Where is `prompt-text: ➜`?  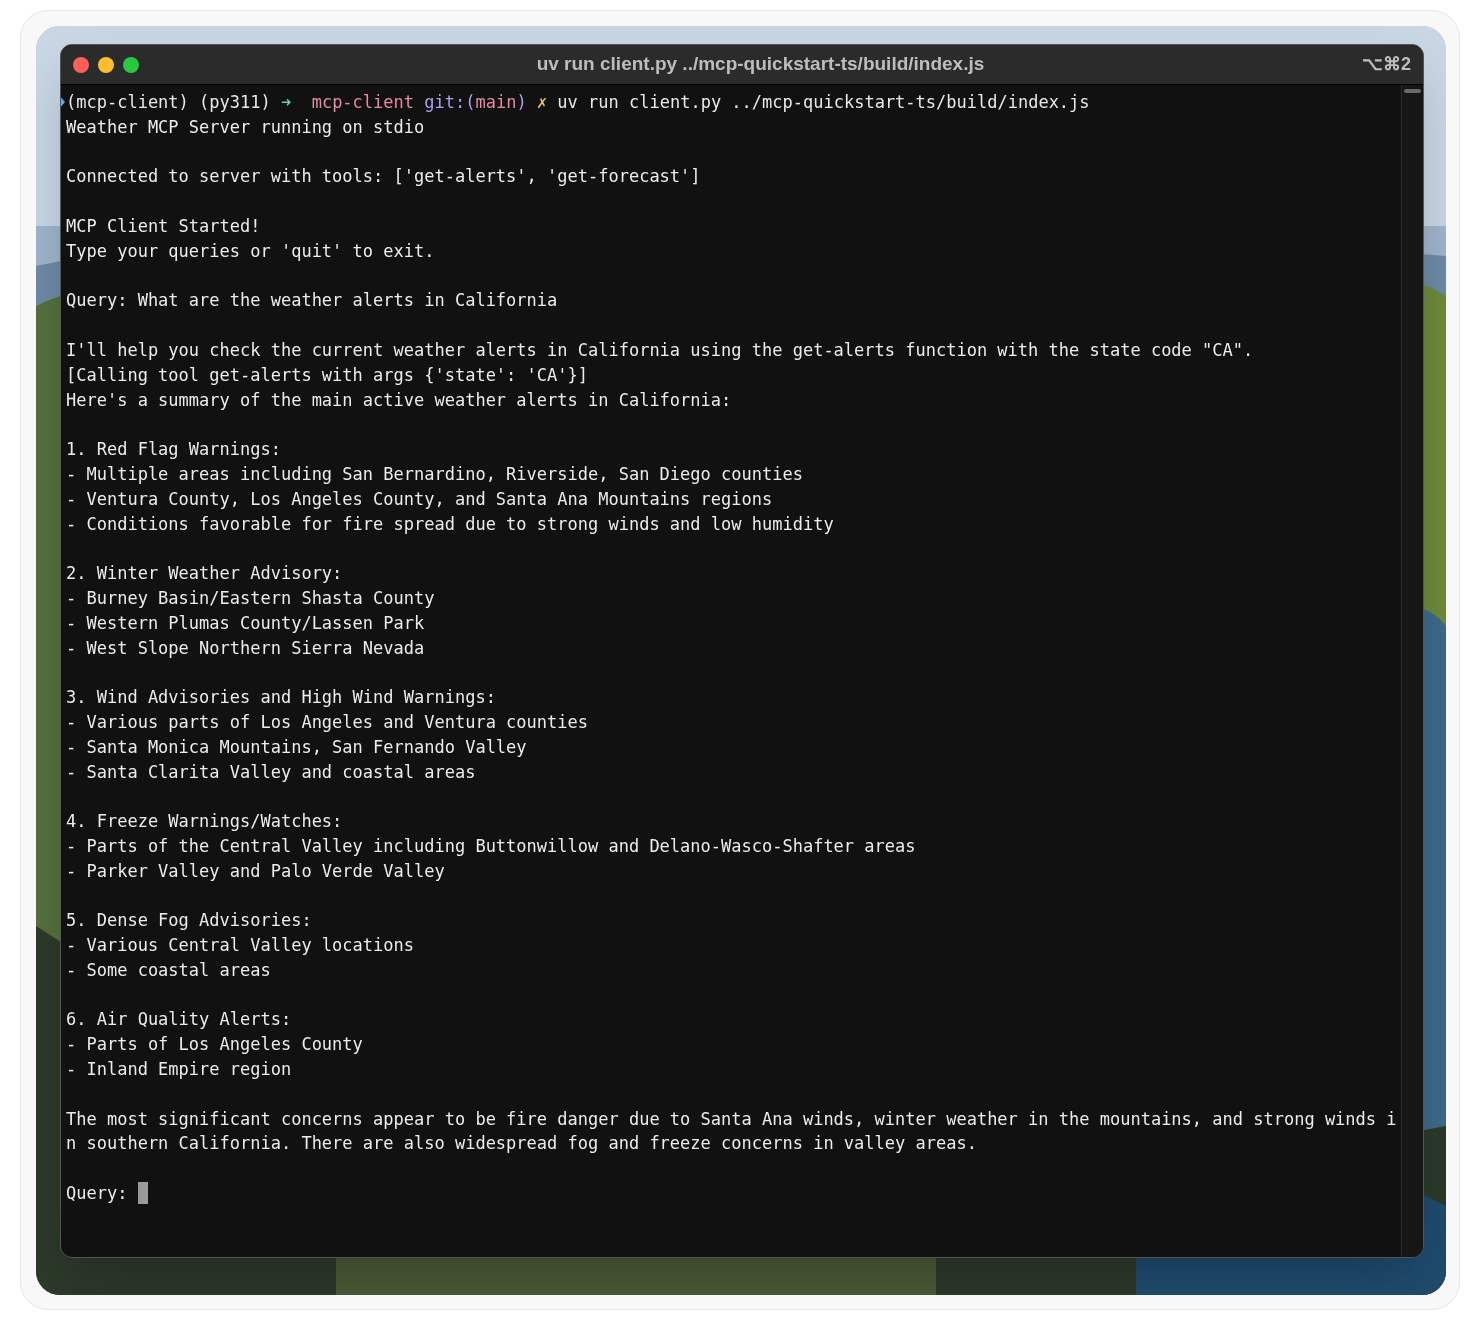 prompt-text: ➜ is located at coordinates (286, 102).